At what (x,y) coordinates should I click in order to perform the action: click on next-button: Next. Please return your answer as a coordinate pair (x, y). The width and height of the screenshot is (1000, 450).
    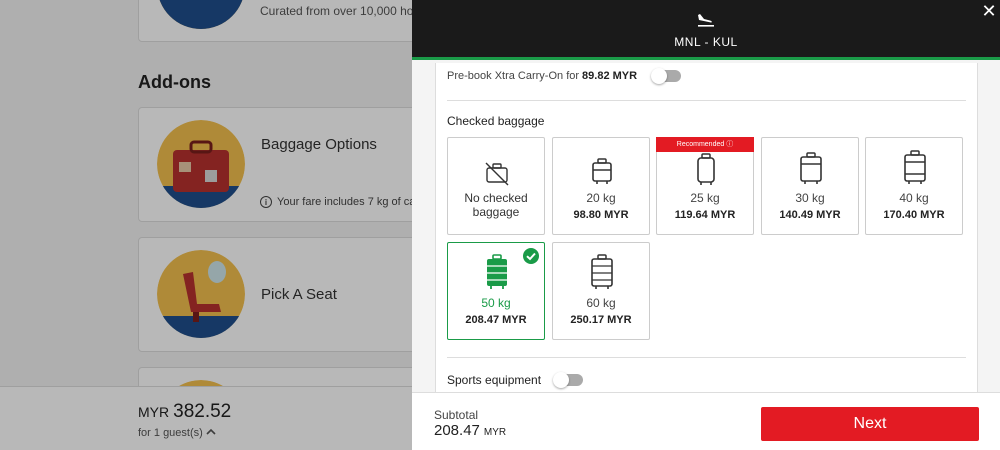
    Looking at the image, I should click on (870, 424).